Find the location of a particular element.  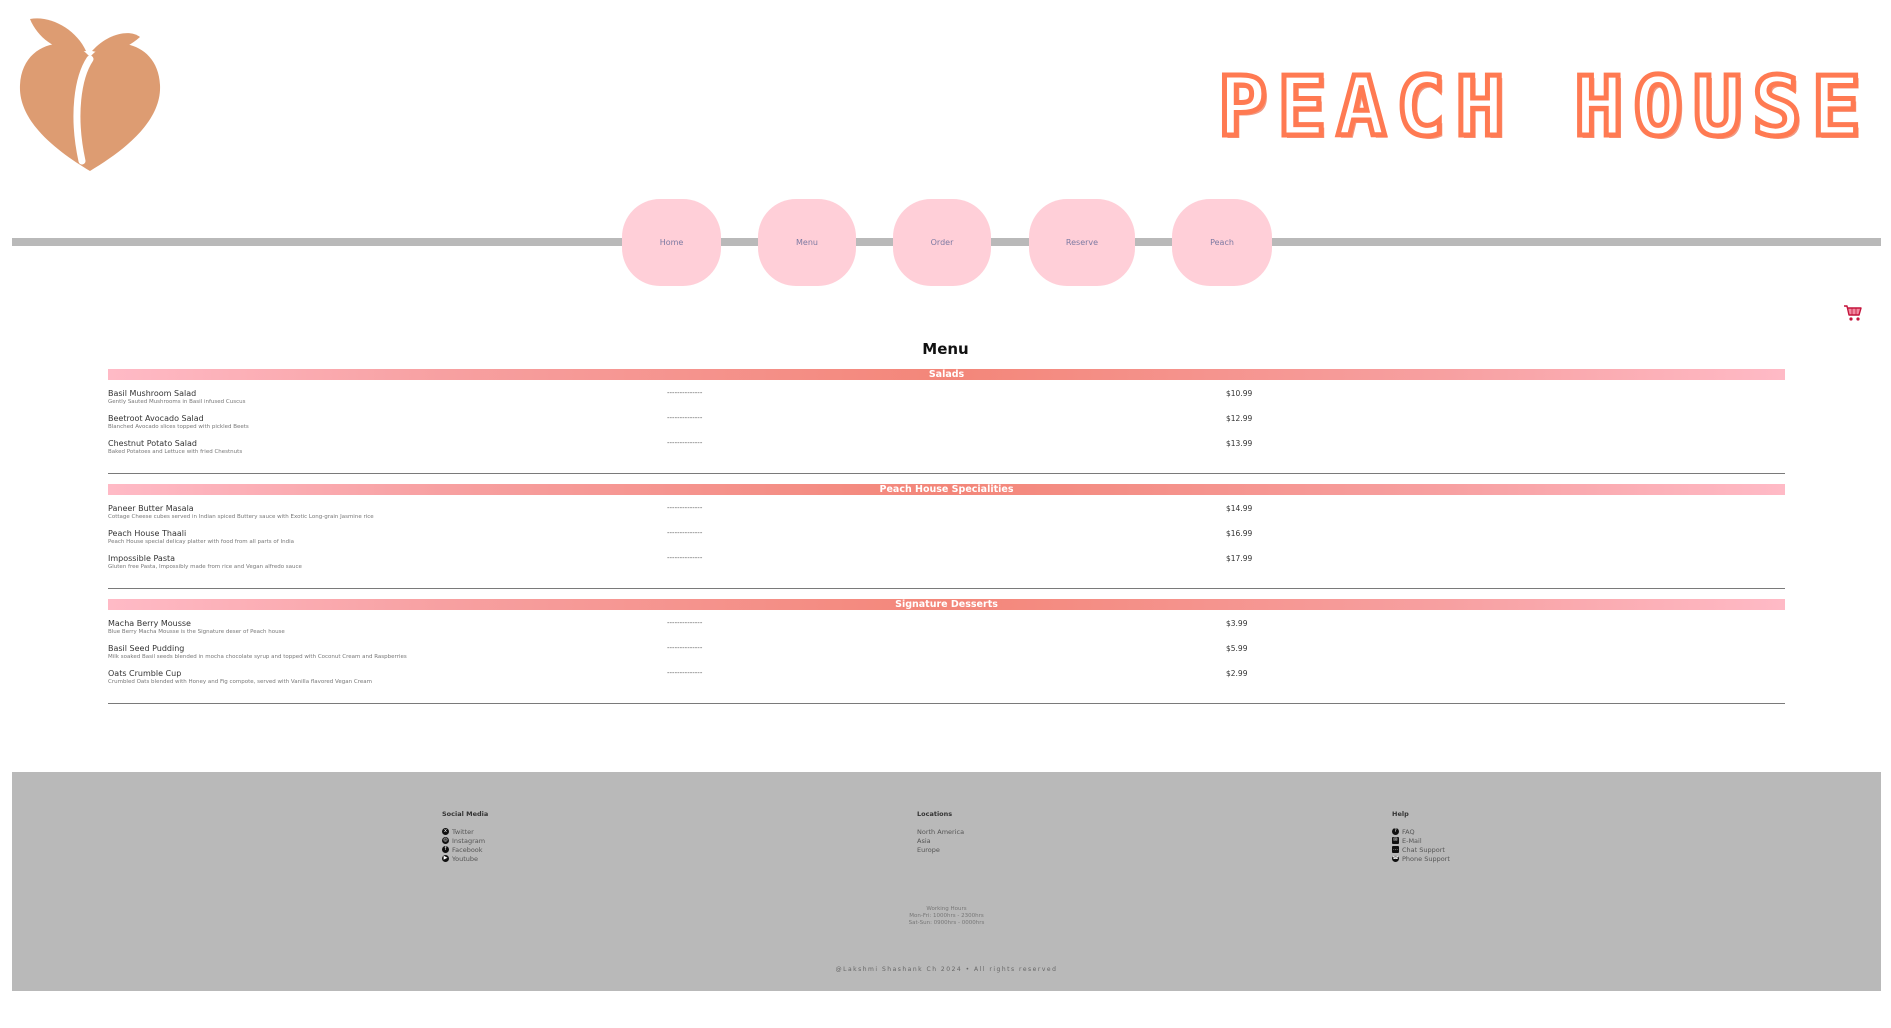

footer-social-heading: Social Media is located at coordinates (465, 814).